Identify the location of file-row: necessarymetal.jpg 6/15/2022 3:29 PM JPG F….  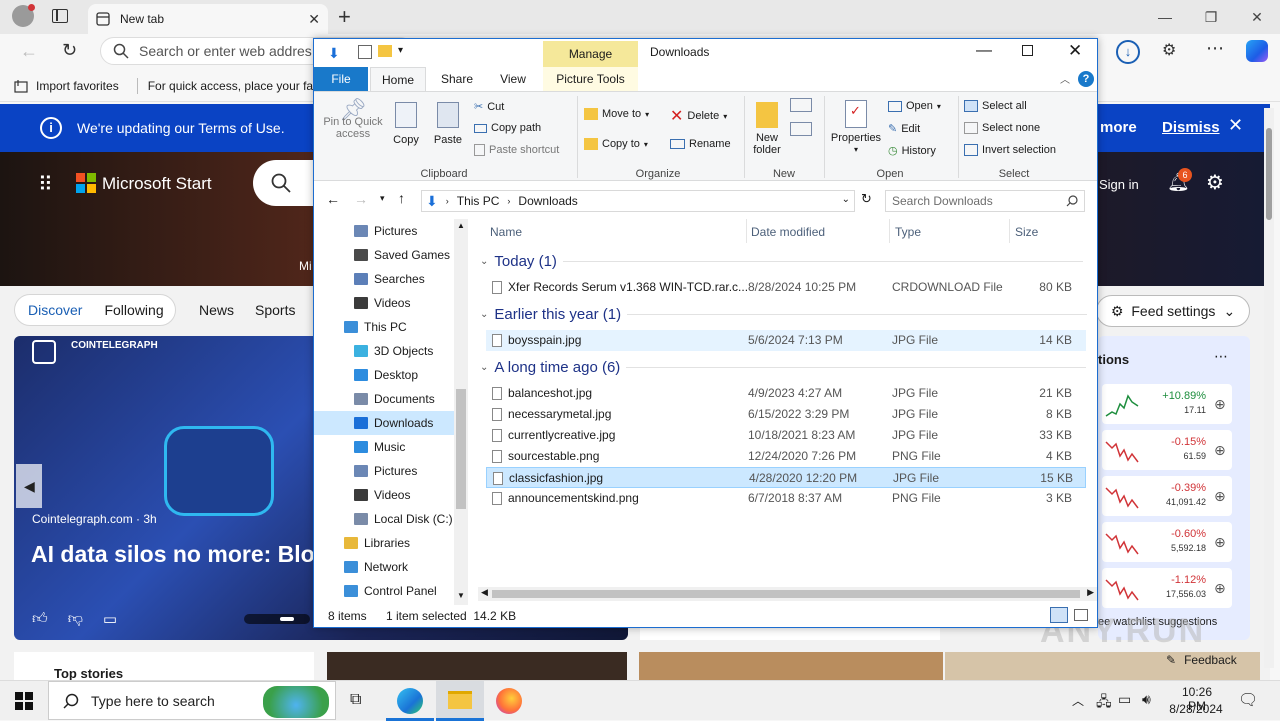
(786, 414).